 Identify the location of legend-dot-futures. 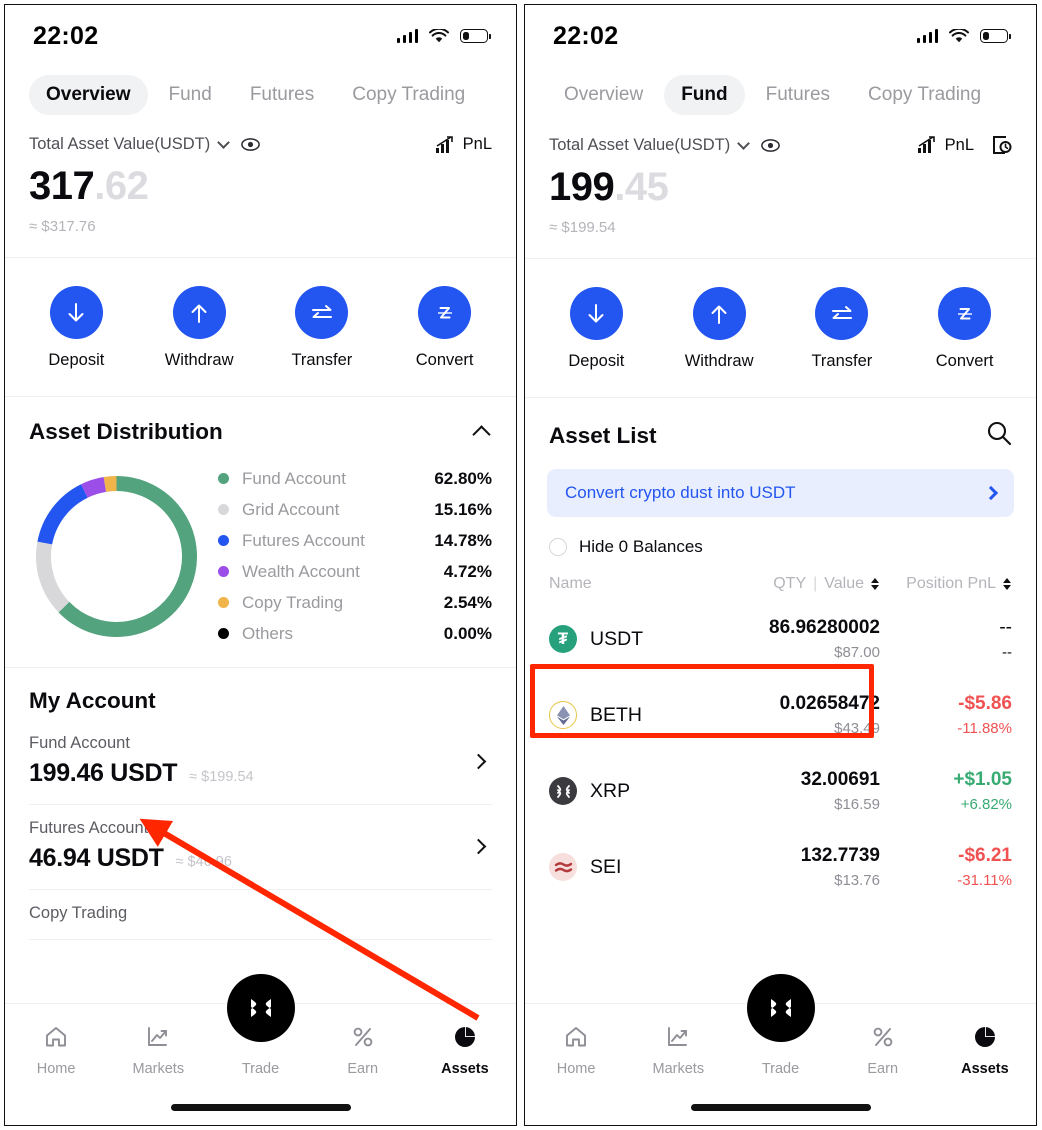
(223, 540).